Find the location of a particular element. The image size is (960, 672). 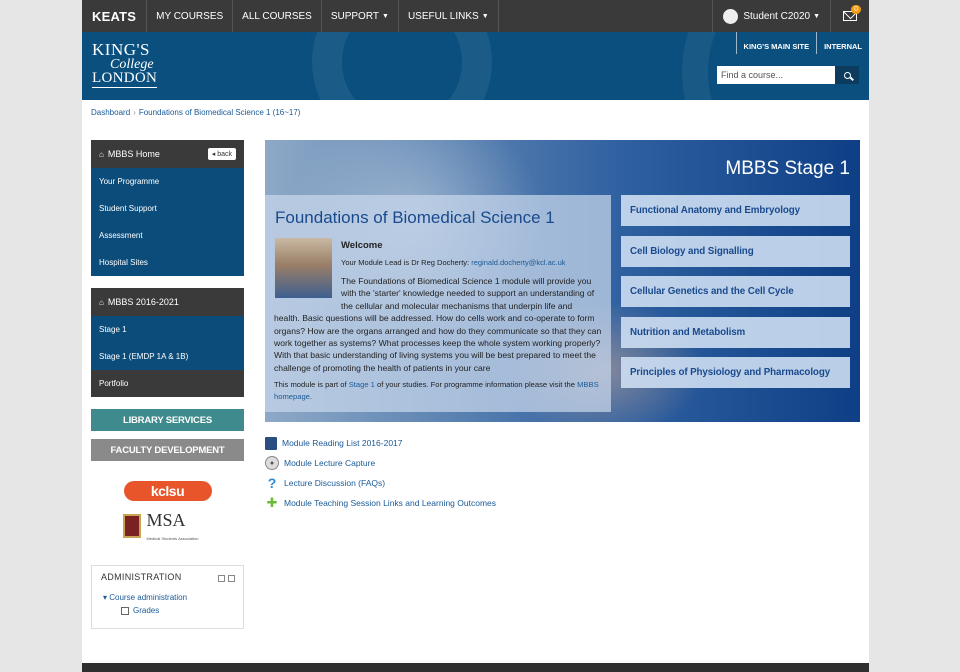

mbbs-home-header: ⌂ MBBS Home ◂ back is located at coordinates (167, 154).